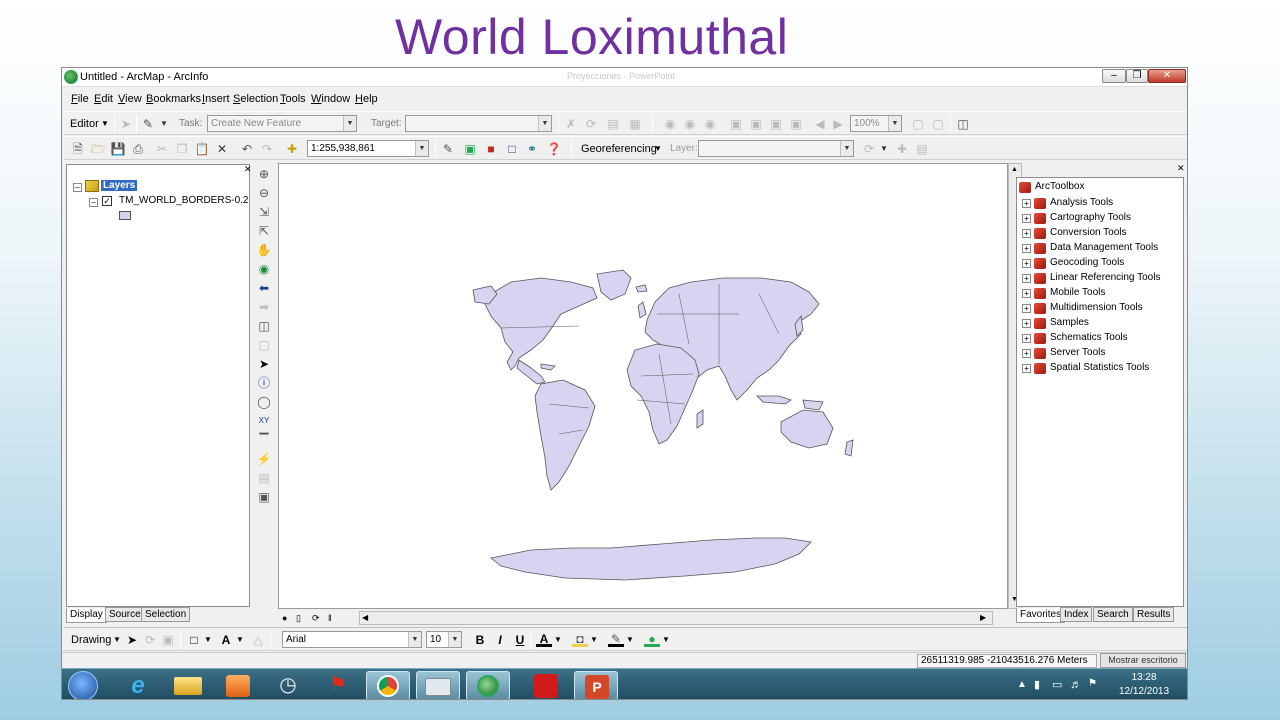 Image resolution: width=1280 pixels, height=720 pixels. Describe the element at coordinates (264, 326) in the screenshot. I see `select-features-icon: ◫` at that location.